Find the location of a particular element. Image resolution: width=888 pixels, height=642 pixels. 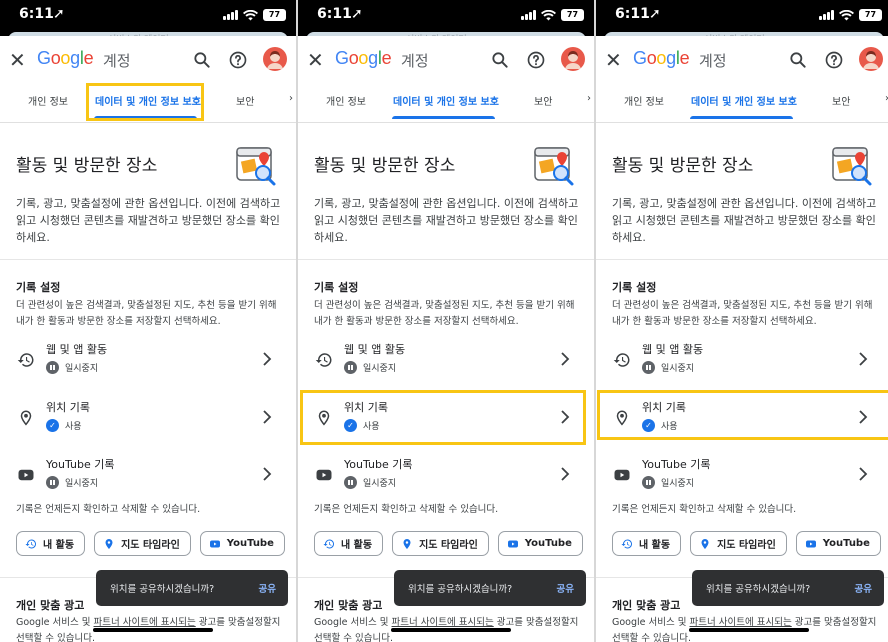

toast-message: 위치를 공유하시겠습니까? is located at coordinates (460, 589).